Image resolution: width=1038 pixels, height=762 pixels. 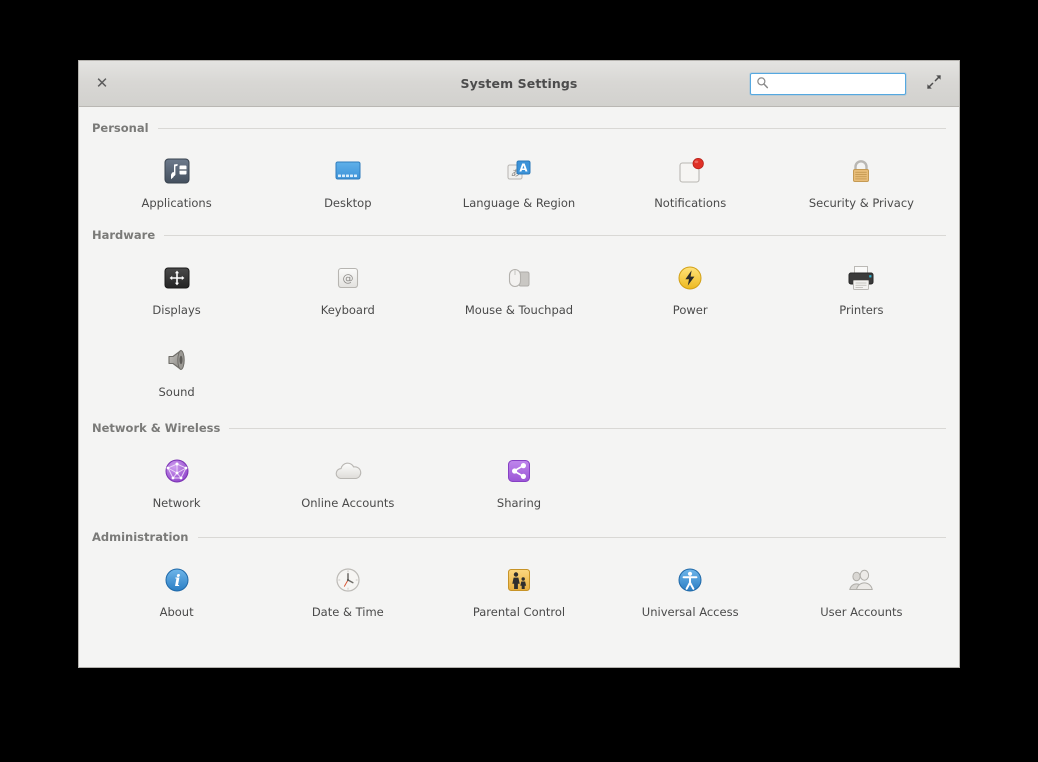 I want to click on tile-about: i About, so click(x=176, y=588).